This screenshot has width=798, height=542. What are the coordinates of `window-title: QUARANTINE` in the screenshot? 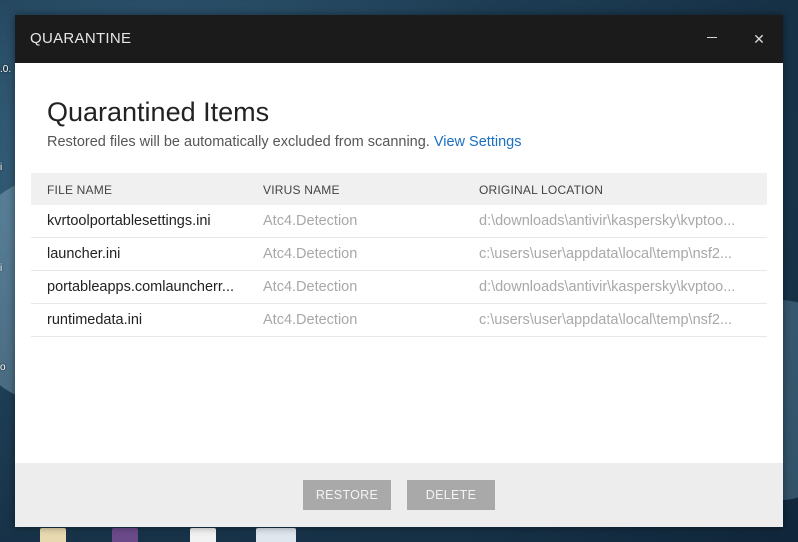 It's located at (81, 38).